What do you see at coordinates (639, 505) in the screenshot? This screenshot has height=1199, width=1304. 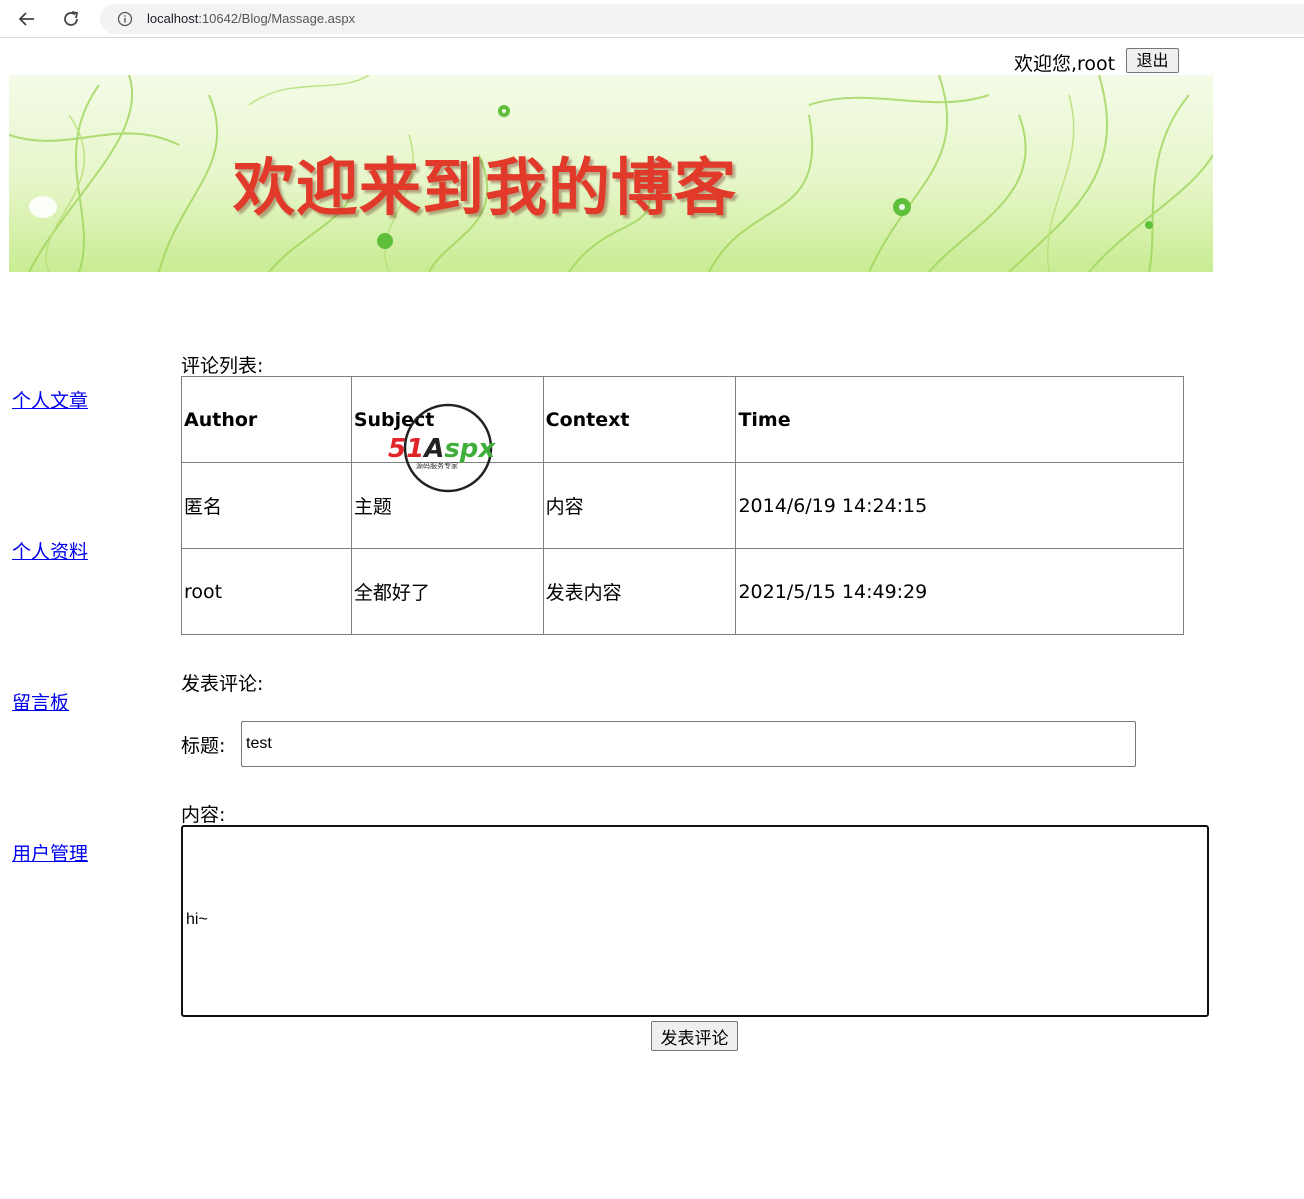 I see `cell-context: 内容` at bounding box center [639, 505].